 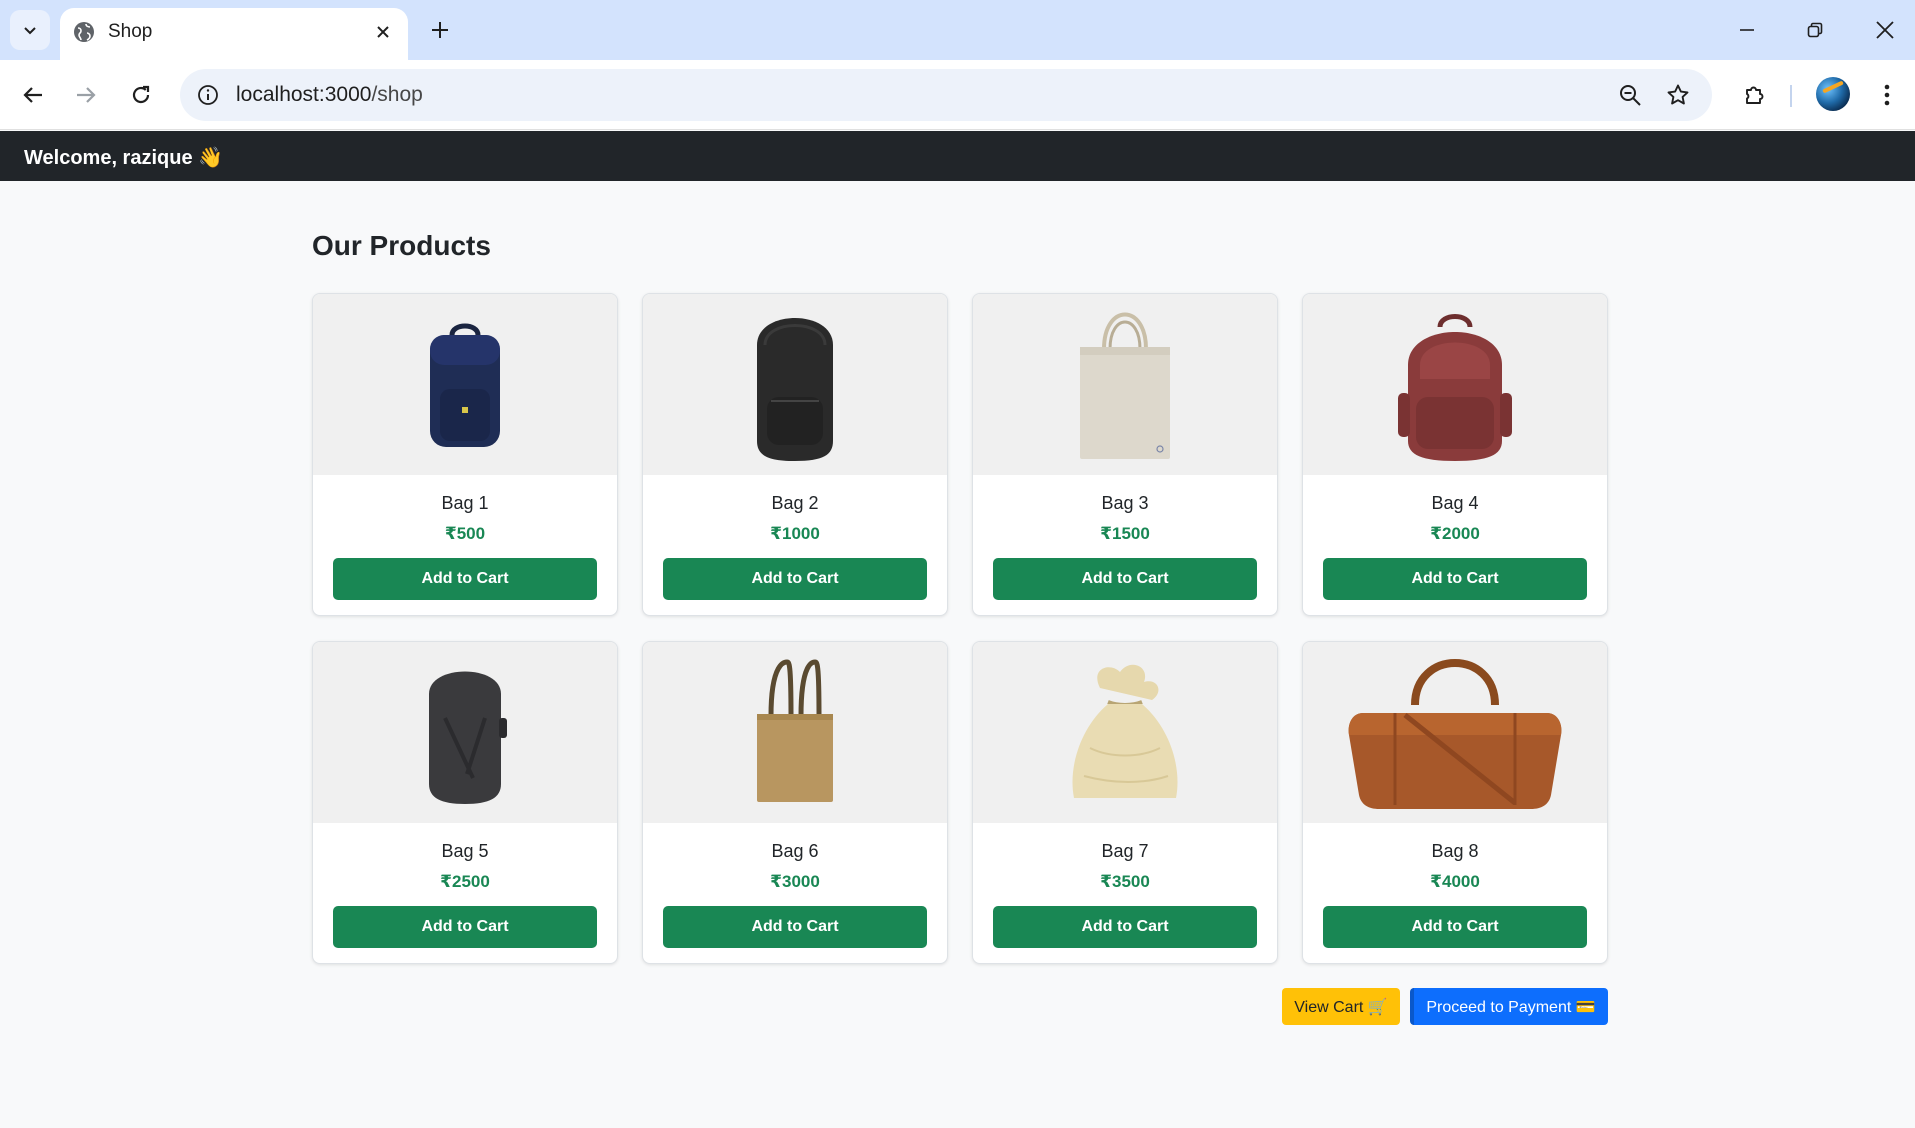 What do you see at coordinates (946, 95) in the screenshot?
I see `address-bar: localhost:3000/shop` at bounding box center [946, 95].